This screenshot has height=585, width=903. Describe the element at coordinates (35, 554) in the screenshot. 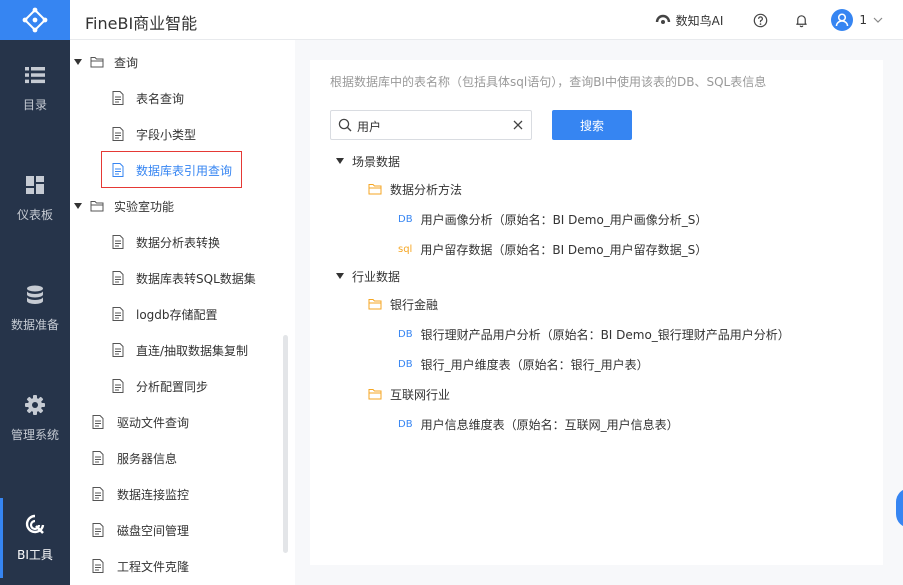

I see `nav-label-bi-tools: BI工具` at that location.